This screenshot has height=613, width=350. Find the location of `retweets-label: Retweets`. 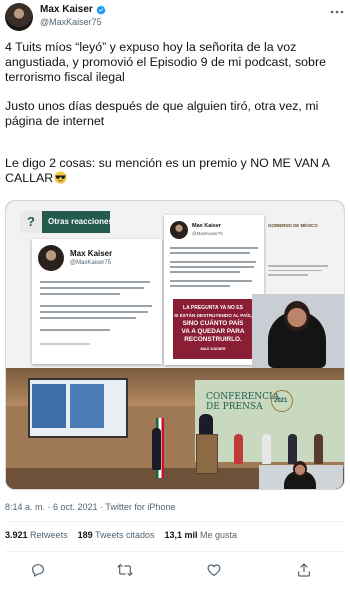

retweets-label: Retweets is located at coordinates (49, 535).